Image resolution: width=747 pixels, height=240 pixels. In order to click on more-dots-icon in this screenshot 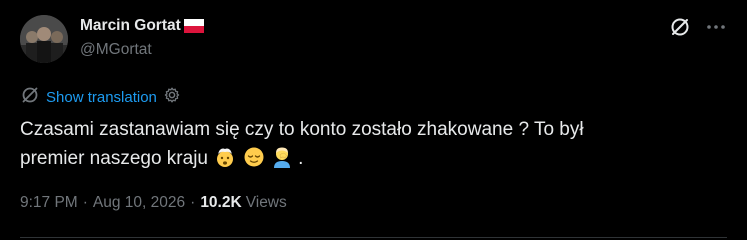, I will do `click(716, 27)`.